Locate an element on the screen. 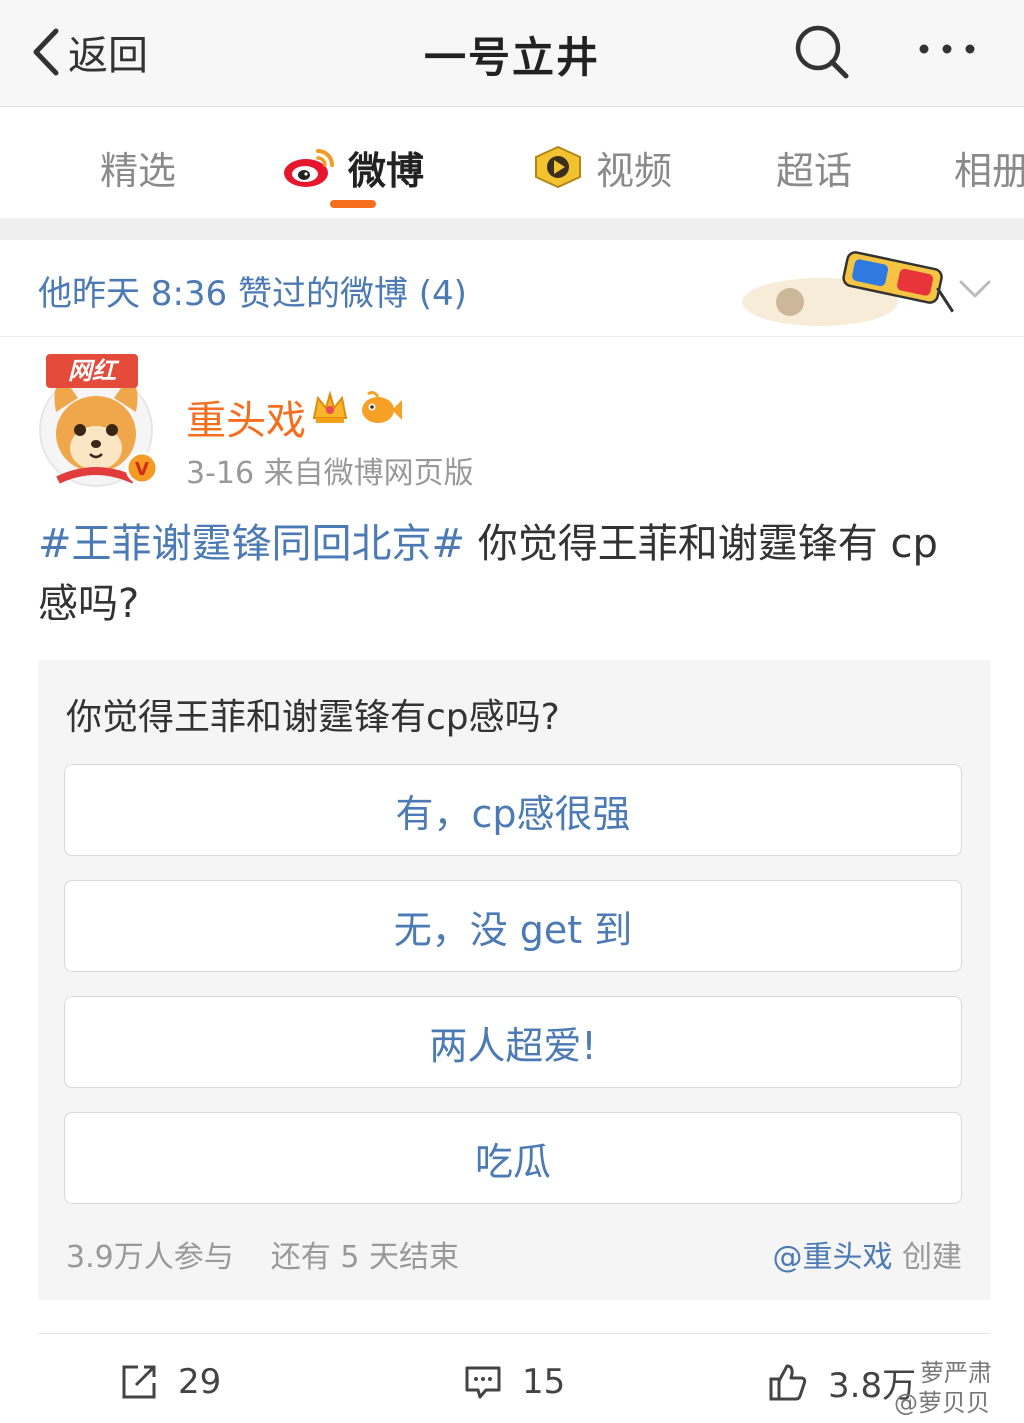 This screenshot has width=1024, height=1423. weibo-logo-icon is located at coordinates (309, 168).